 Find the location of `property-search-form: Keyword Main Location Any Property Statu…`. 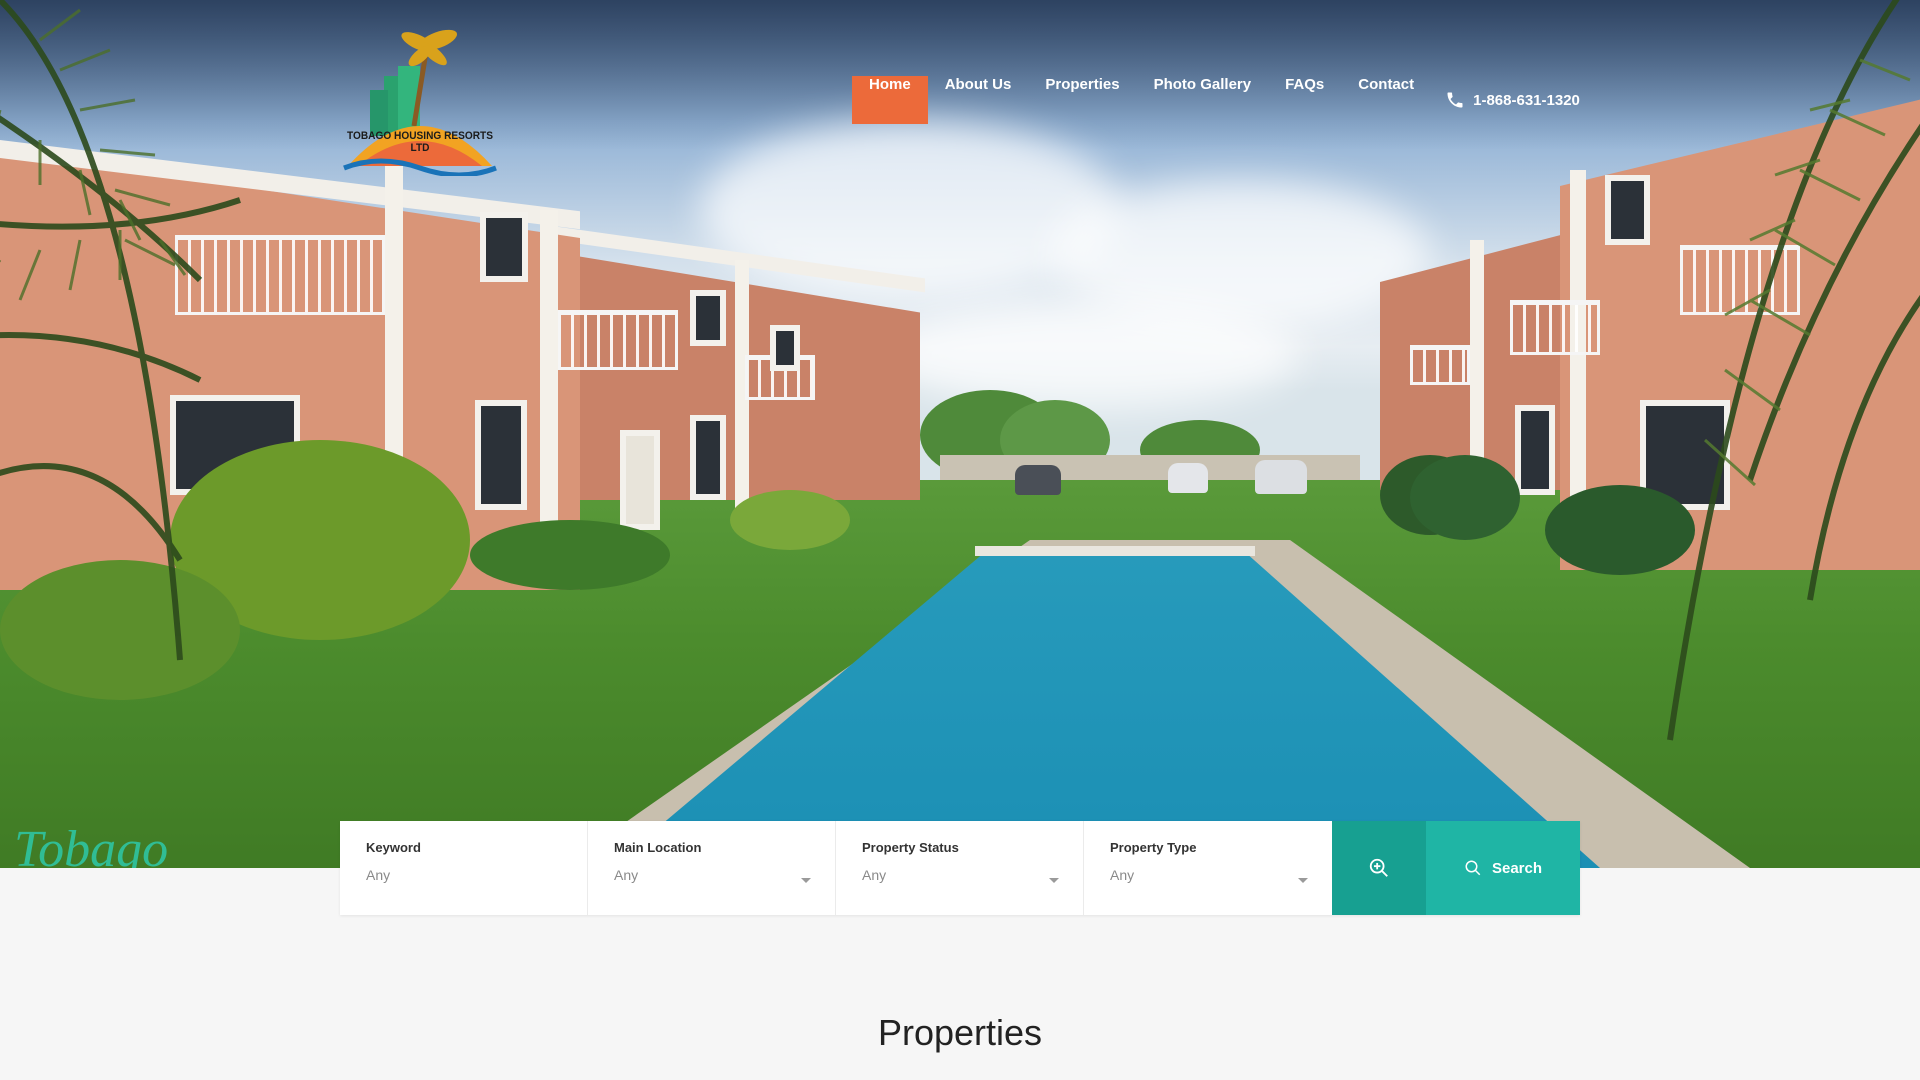

property-search-form: Keyword Main Location Any Property Statu… is located at coordinates (960, 868).